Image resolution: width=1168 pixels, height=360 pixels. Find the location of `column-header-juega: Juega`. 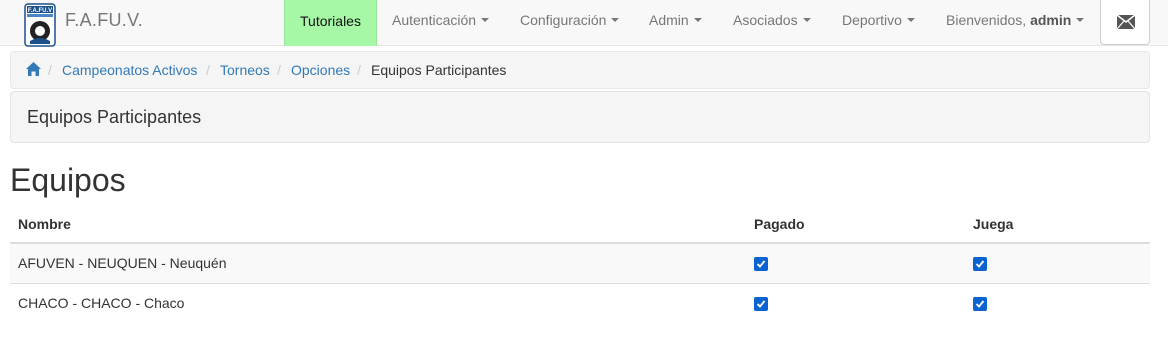

column-header-juega: Juega is located at coordinates (993, 224).